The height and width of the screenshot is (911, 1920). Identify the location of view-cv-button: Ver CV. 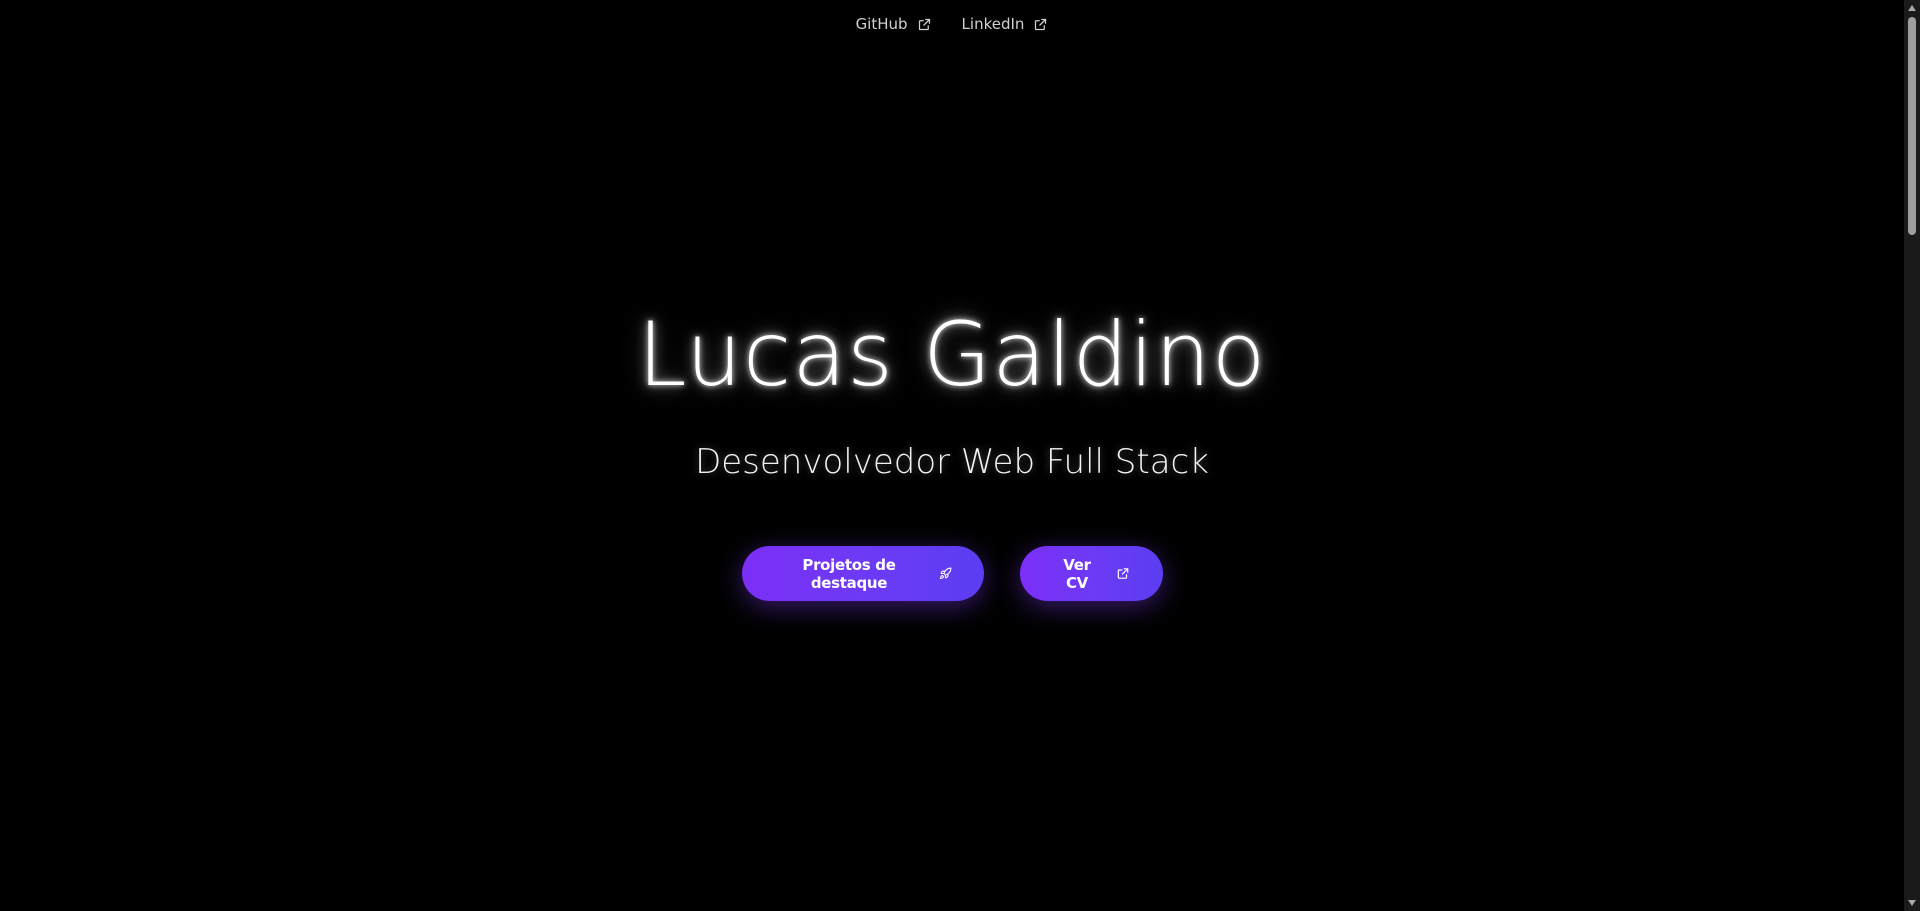
(1091, 573).